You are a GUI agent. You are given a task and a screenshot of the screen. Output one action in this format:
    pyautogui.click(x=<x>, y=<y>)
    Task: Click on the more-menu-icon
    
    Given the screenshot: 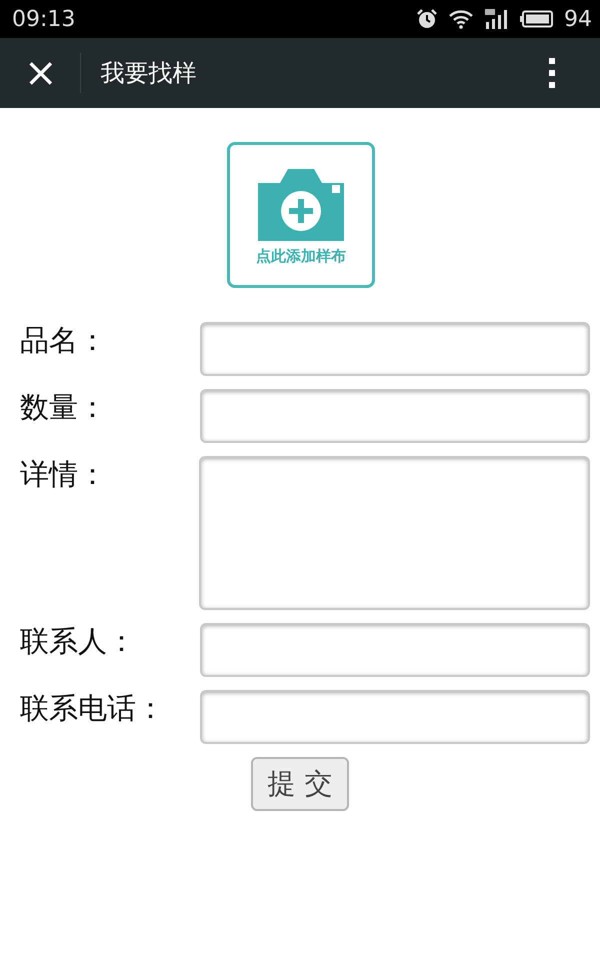 What is the action you would take?
    pyautogui.click(x=552, y=73)
    